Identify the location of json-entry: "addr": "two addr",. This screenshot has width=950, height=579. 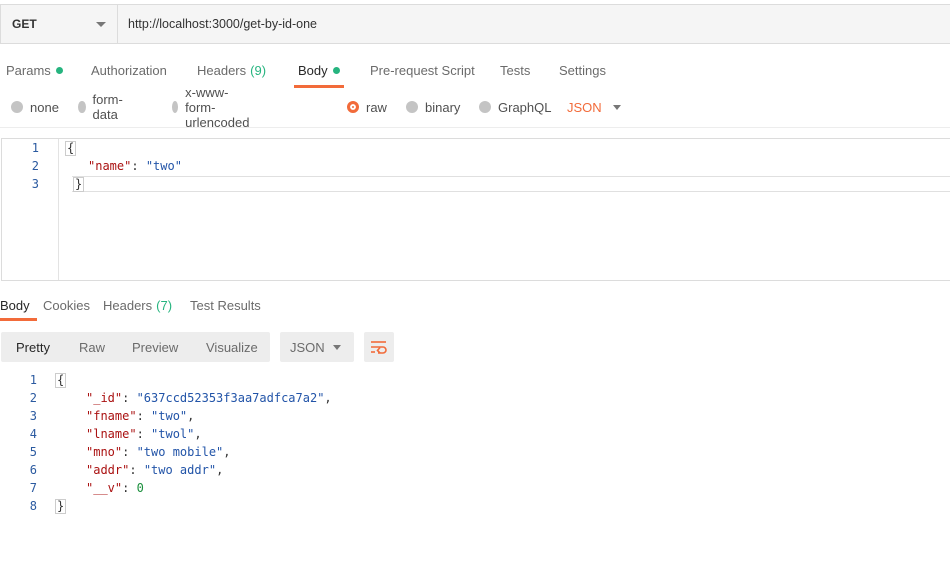
(155, 470).